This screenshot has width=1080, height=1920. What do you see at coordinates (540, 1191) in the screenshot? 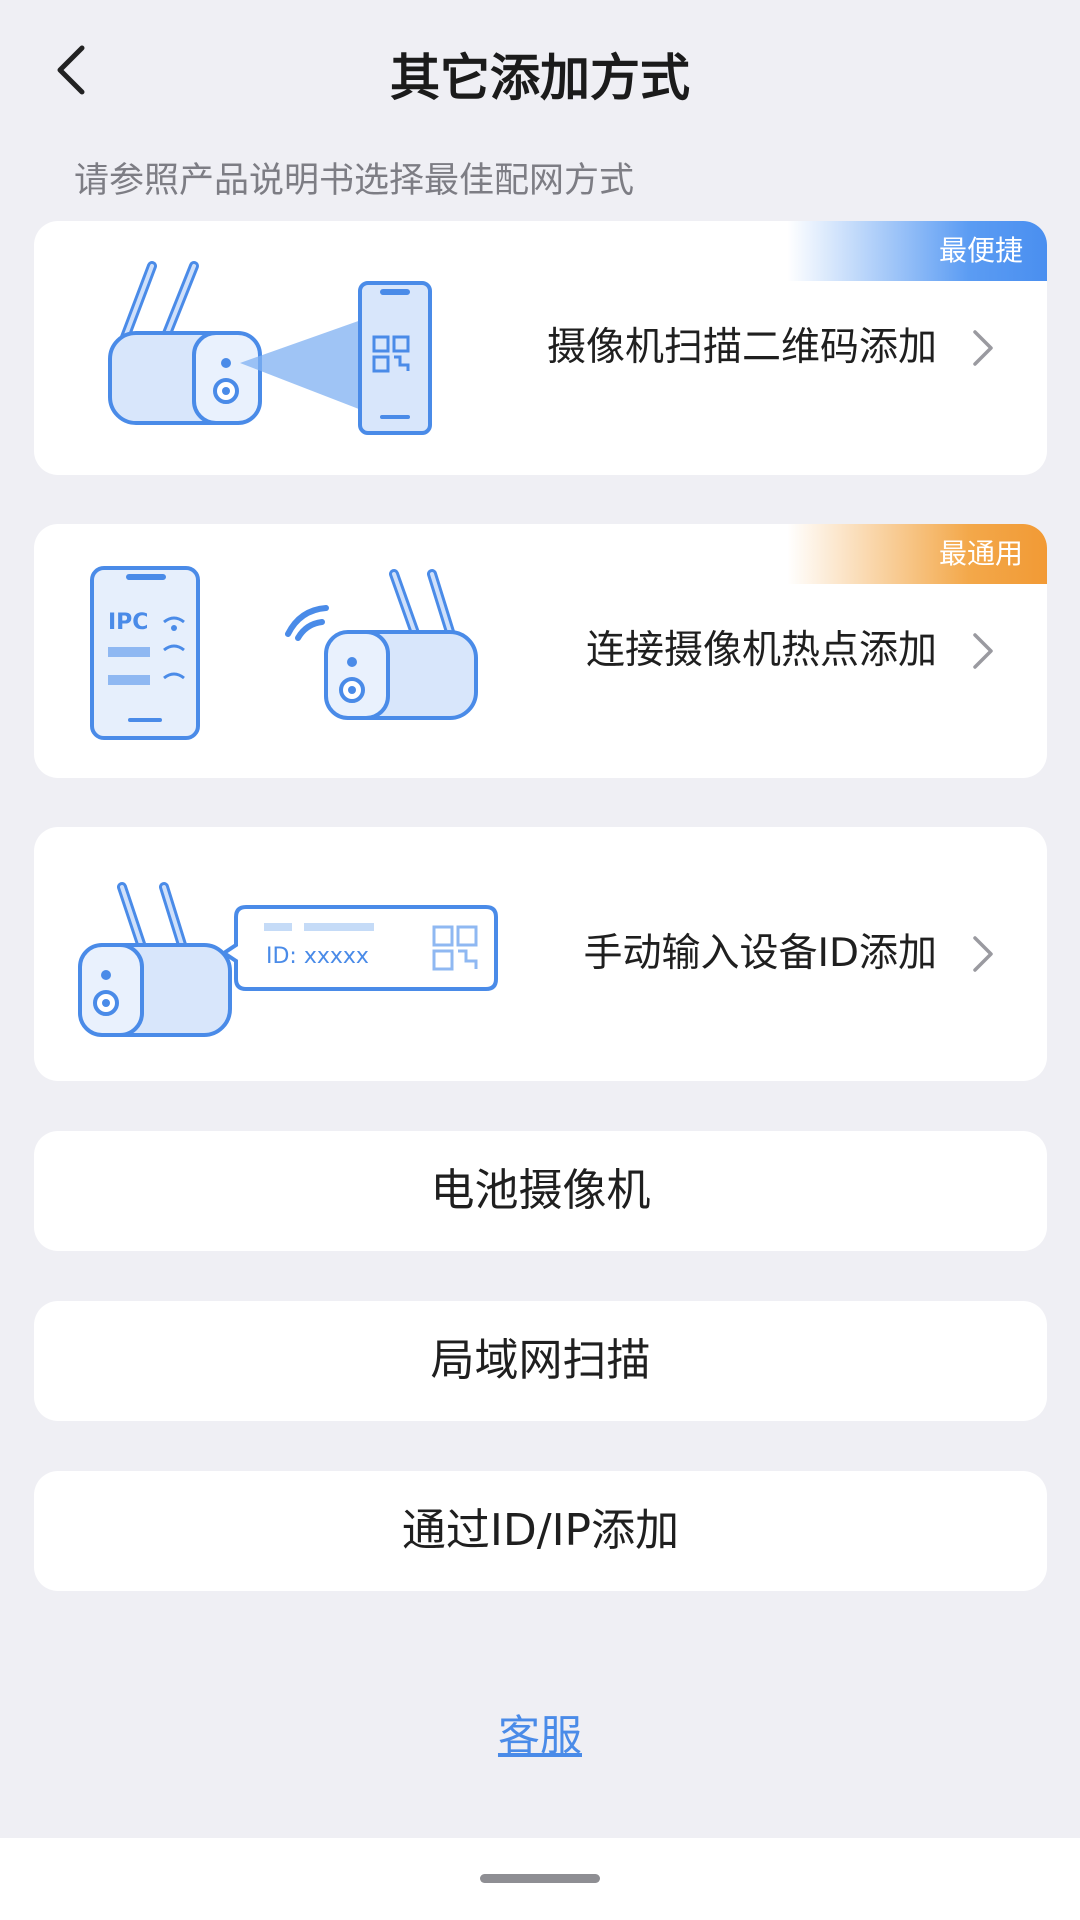
I see `battery-camera-button: 电池摄像机` at bounding box center [540, 1191].